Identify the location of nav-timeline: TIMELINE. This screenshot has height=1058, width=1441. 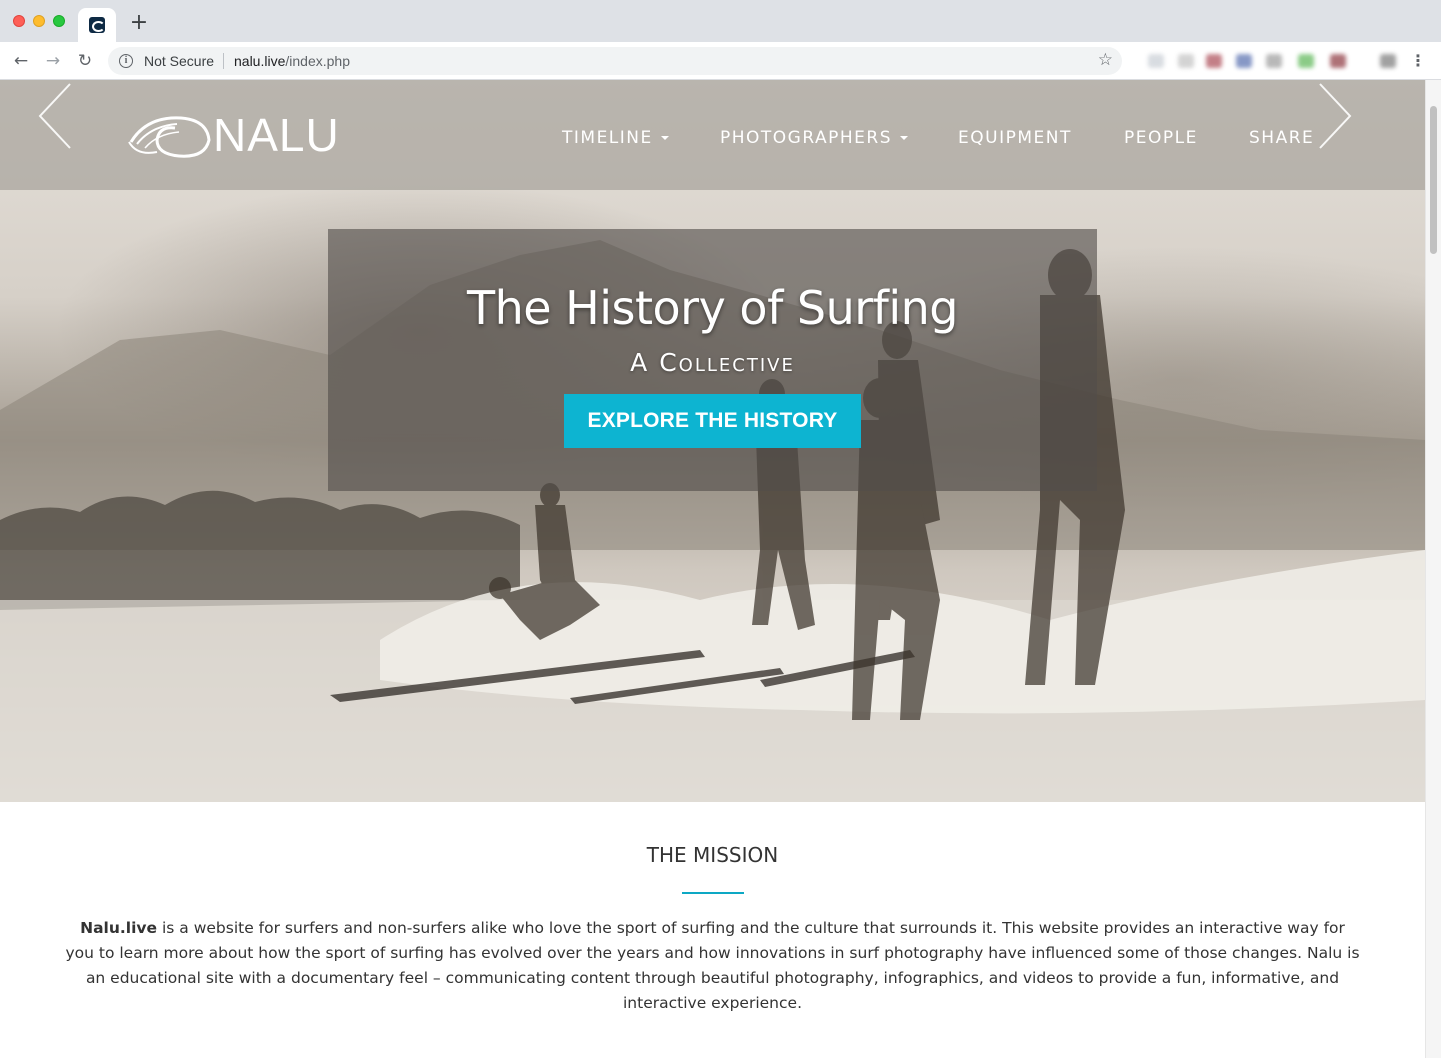
(615, 138).